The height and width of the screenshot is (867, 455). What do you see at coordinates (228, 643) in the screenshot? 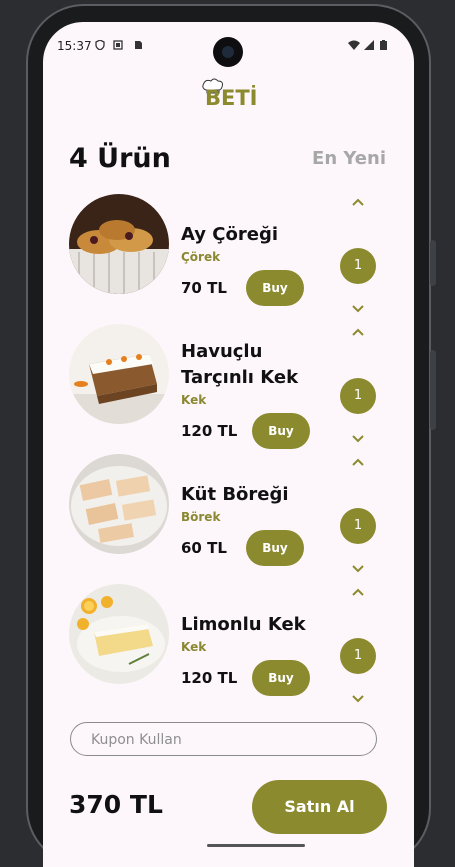
I see `product-item: Limonlu Kek Kek 120 TL Buy 1` at bounding box center [228, 643].